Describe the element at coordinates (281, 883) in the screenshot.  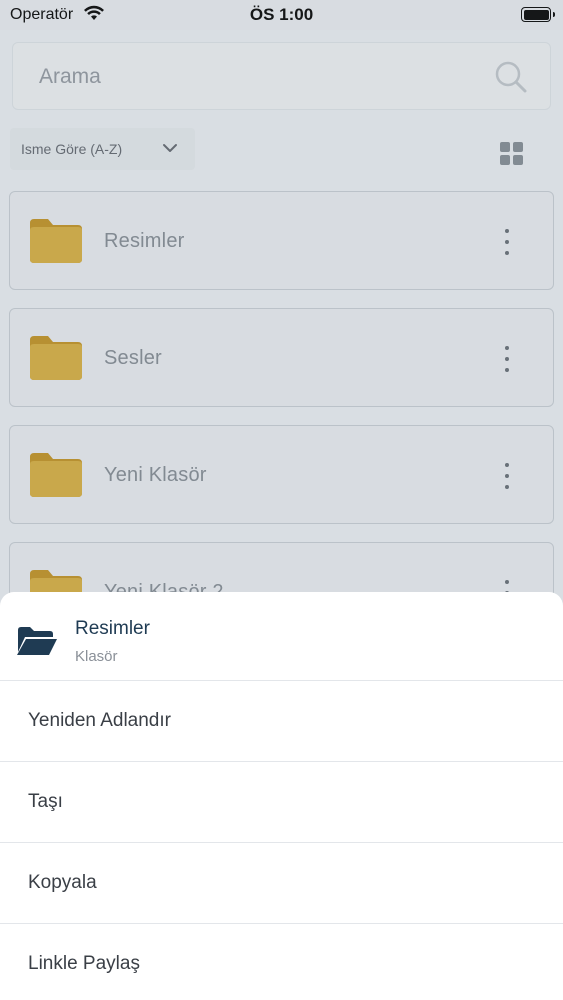
I see `copy-action: Kopyala` at that location.